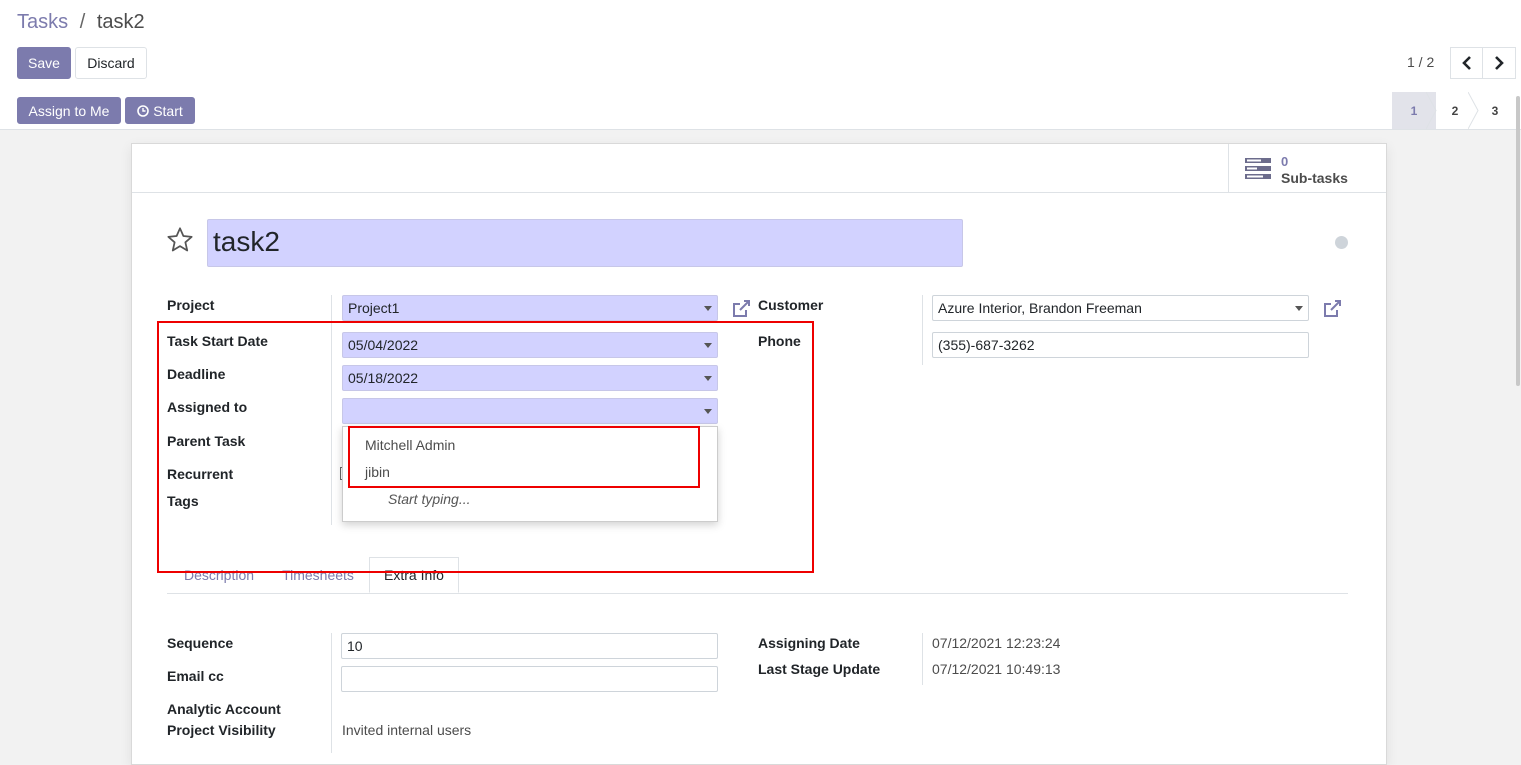 This screenshot has height=765, width=1521. Describe the element at coordinates (530, 411) in the screenshot. I see `assigned-to-field` at that location.